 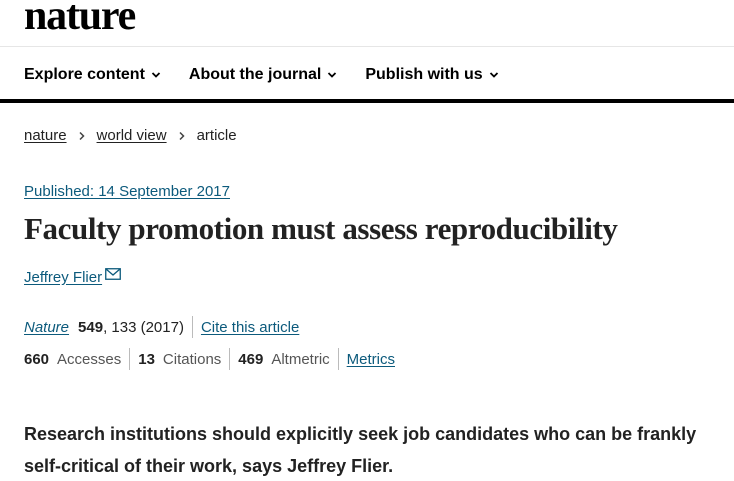 I want to click on breadcrumb: nature world view article, so click(x=130, y=135).